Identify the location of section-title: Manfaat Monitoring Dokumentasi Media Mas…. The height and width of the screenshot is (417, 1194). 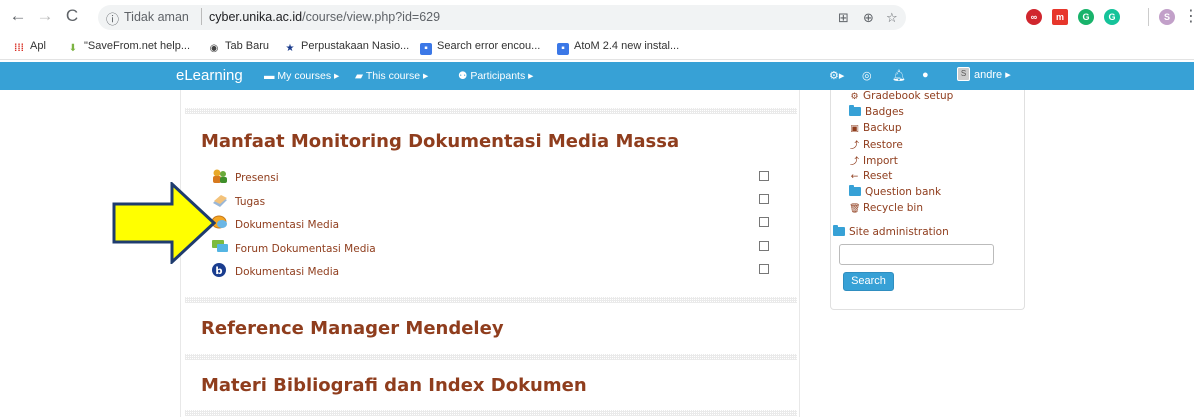
(440, 141).